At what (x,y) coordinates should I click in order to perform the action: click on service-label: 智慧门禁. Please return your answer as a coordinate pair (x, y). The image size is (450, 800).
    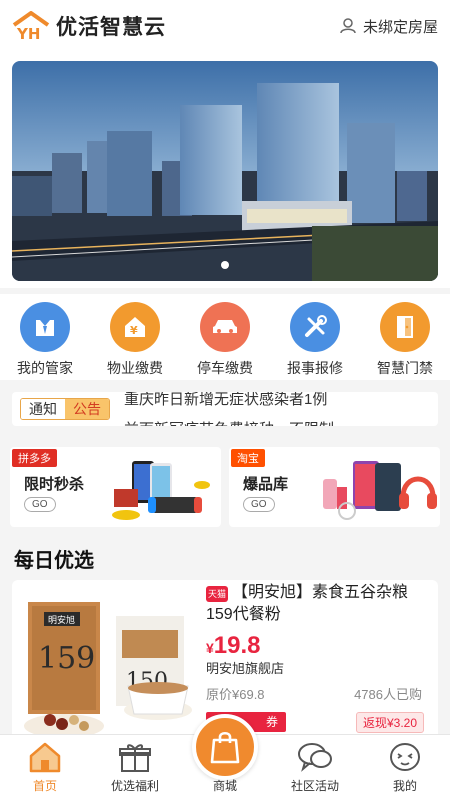
    Looking at the image, I should click on (405, 368).